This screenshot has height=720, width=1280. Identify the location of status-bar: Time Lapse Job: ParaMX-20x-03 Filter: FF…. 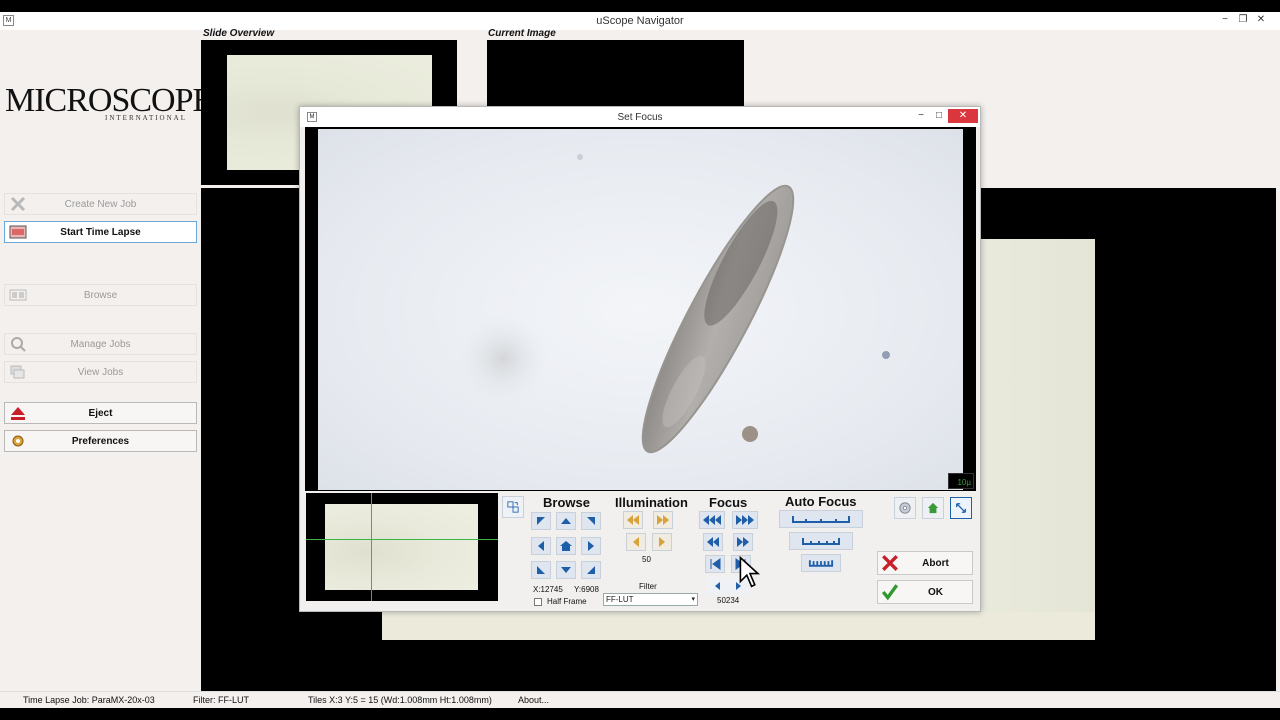
(640, 699).